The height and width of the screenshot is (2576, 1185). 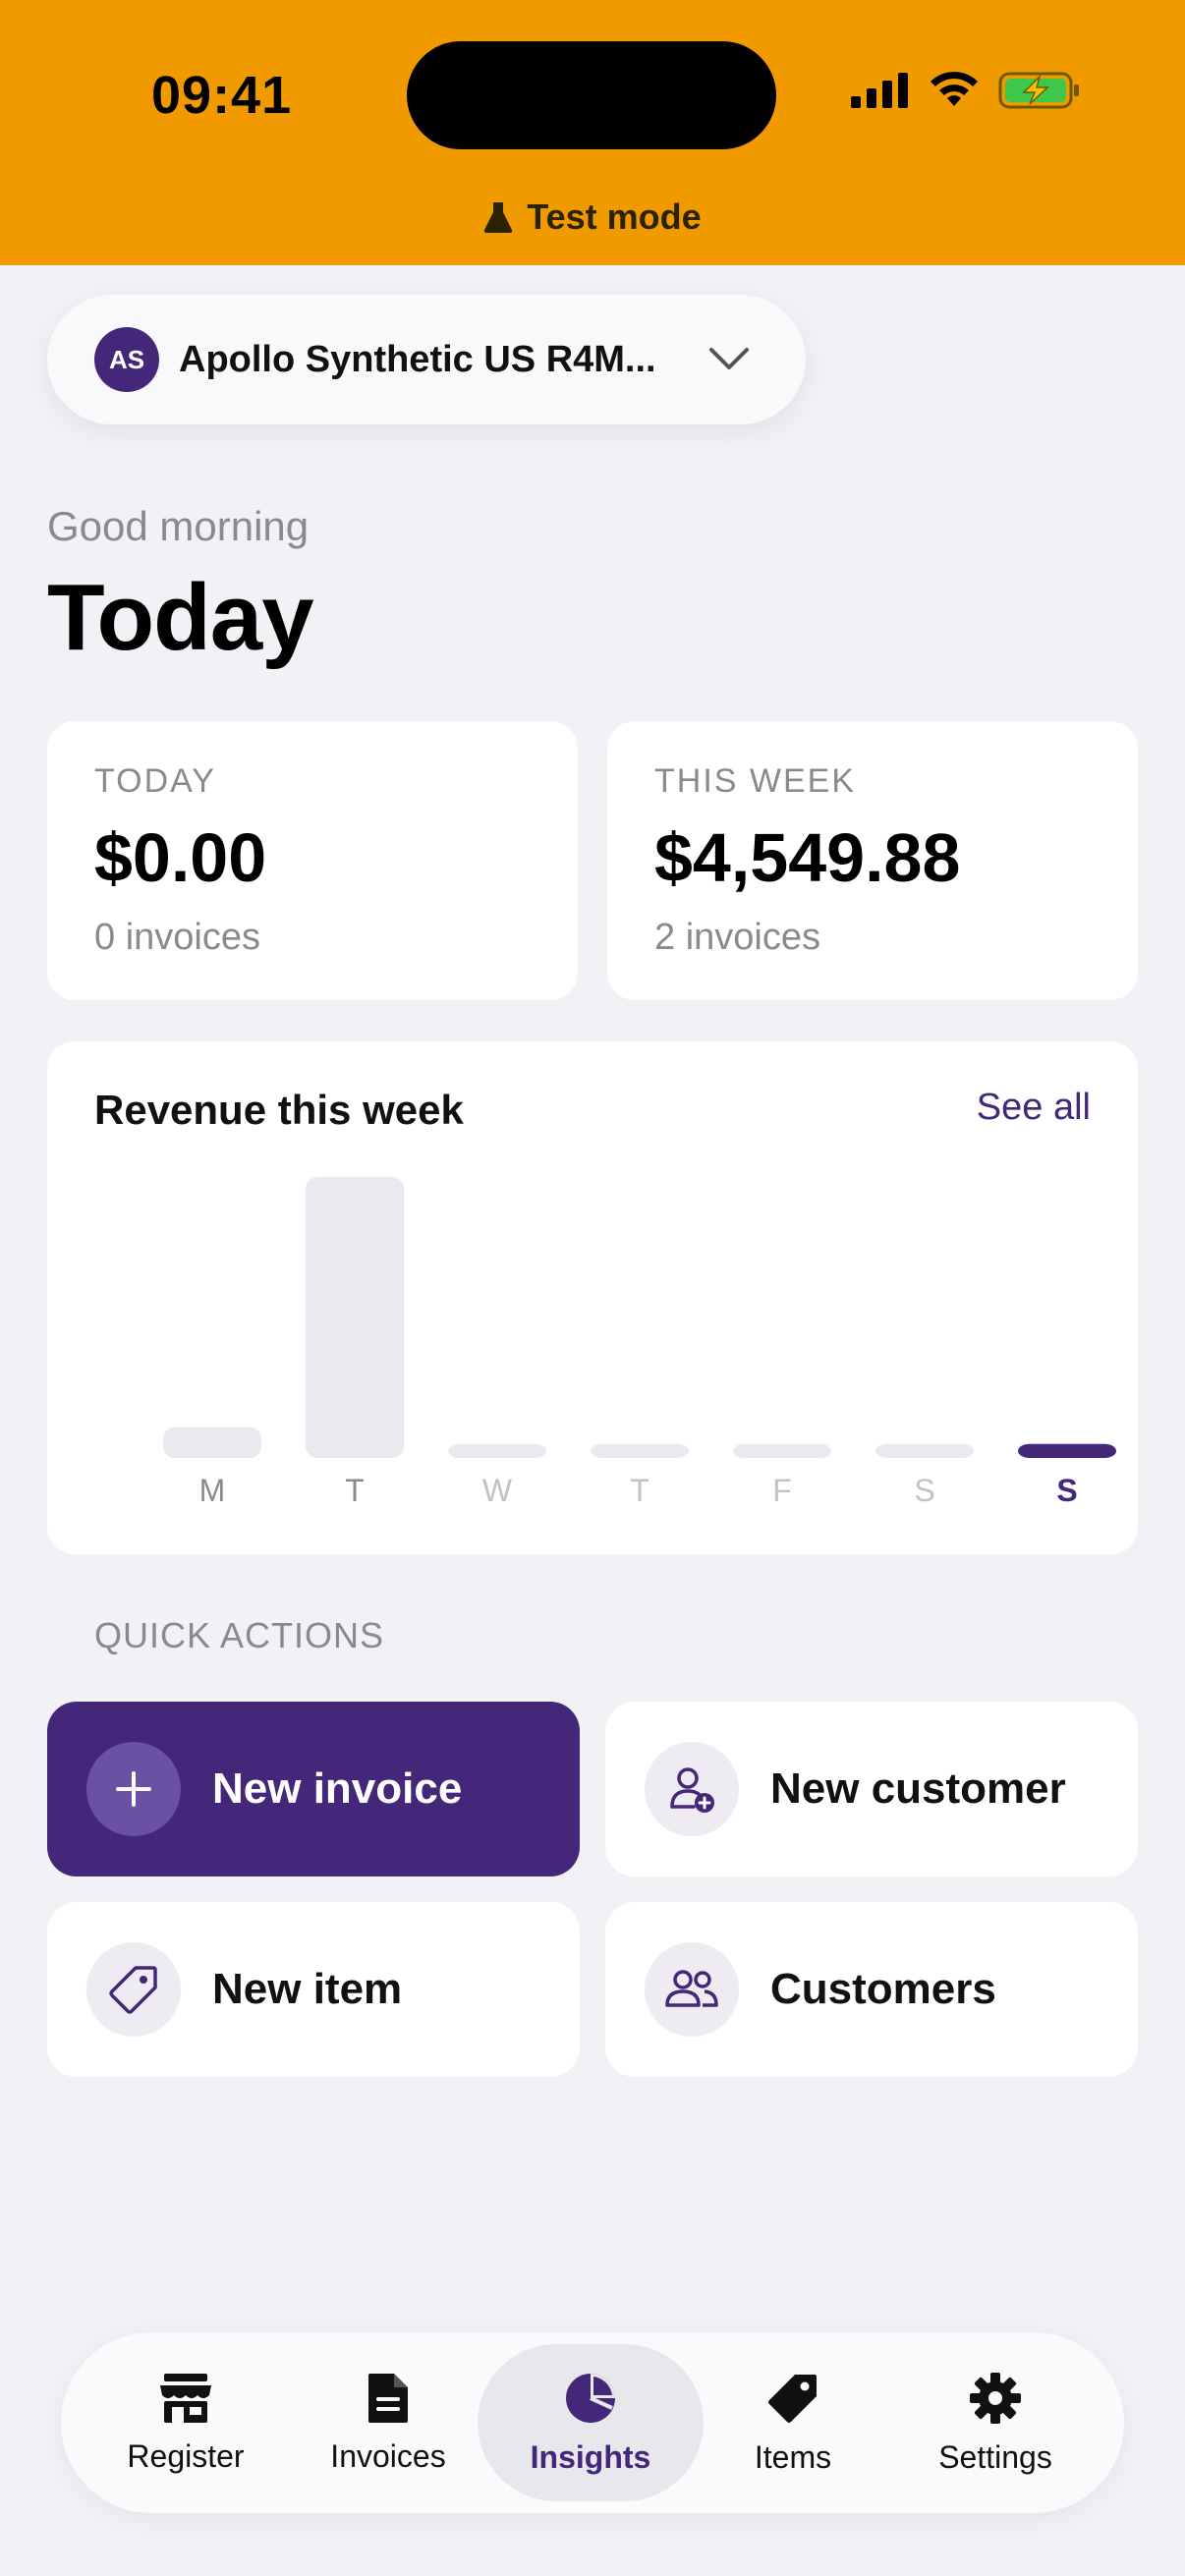 What do you see at coordinates (614, 216) in the screenshot?
I see `test-mode-text: Test mode` at bounding box center [614, 216].